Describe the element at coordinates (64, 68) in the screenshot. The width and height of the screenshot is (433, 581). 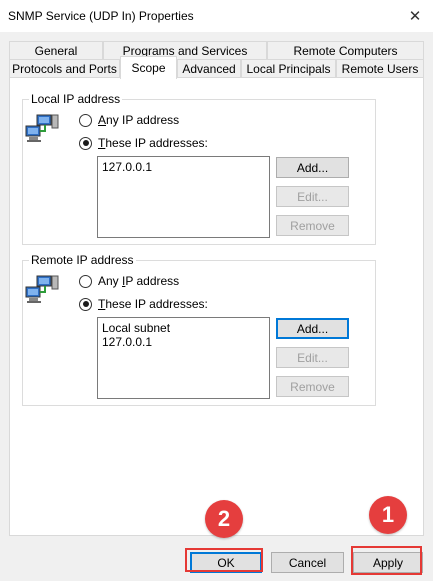
I see `tab-protocols-and-ports: Protocols and Ports` at that location.